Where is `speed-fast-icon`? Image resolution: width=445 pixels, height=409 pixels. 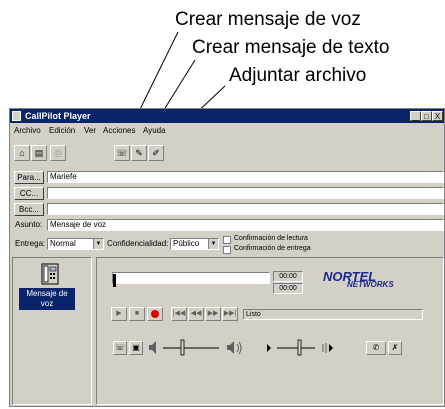 speed-fast-icon is located at coordinates (327, 348).